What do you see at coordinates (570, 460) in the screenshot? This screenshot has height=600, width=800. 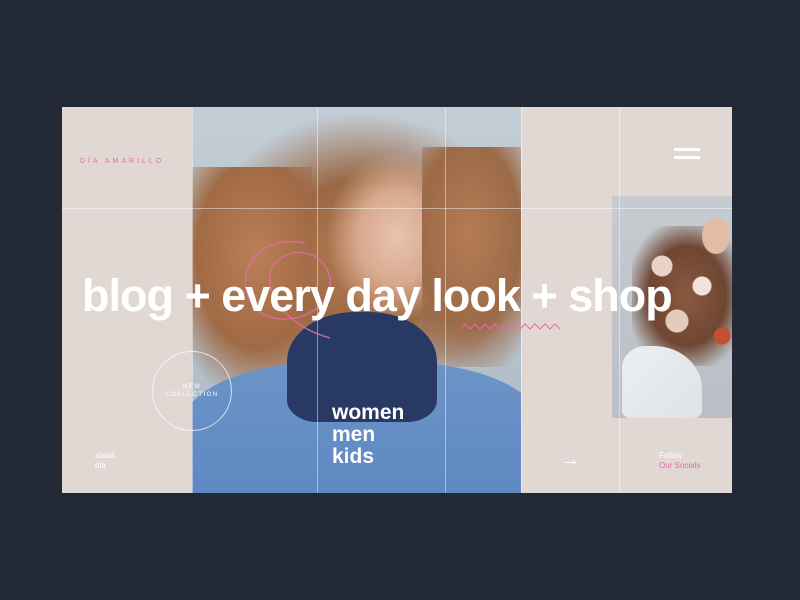 I see `arrow-right-icon: →` at bounding box center [570, 460].